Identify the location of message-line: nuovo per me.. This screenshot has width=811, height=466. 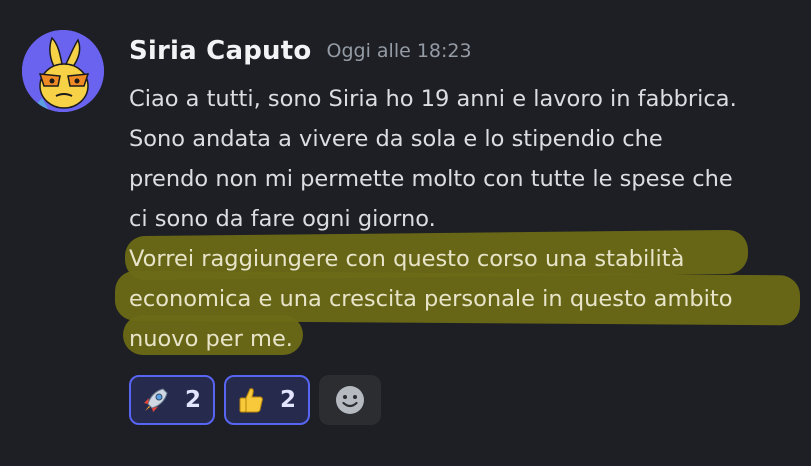
(211, 339).